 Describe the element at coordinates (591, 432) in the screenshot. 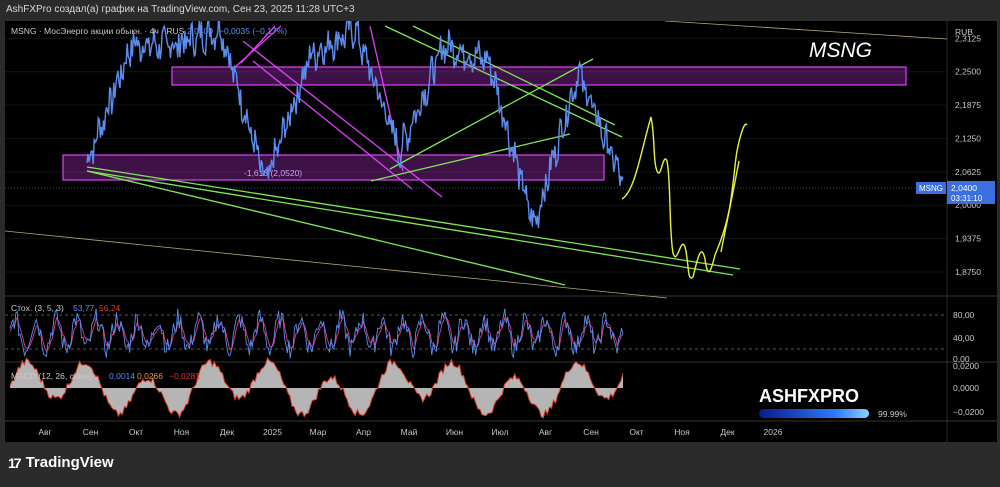

I see `time-tick-12: Сен` at that location.